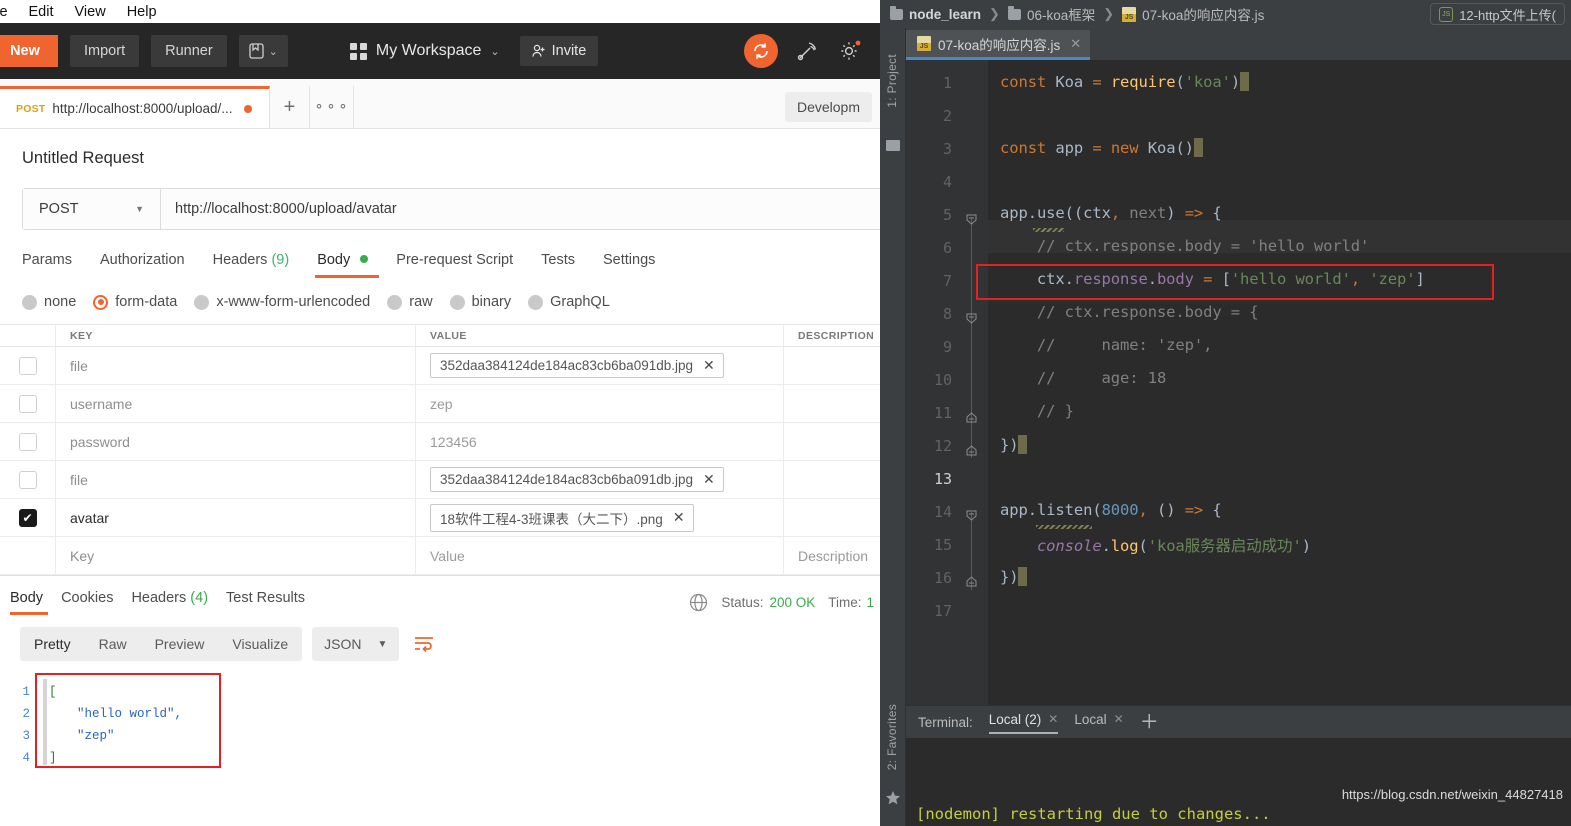 Image resolution: width=1571 pixels, height=826 pixels. I want to click on table-placeholder-row: Key Value Description, so click(440, 556).